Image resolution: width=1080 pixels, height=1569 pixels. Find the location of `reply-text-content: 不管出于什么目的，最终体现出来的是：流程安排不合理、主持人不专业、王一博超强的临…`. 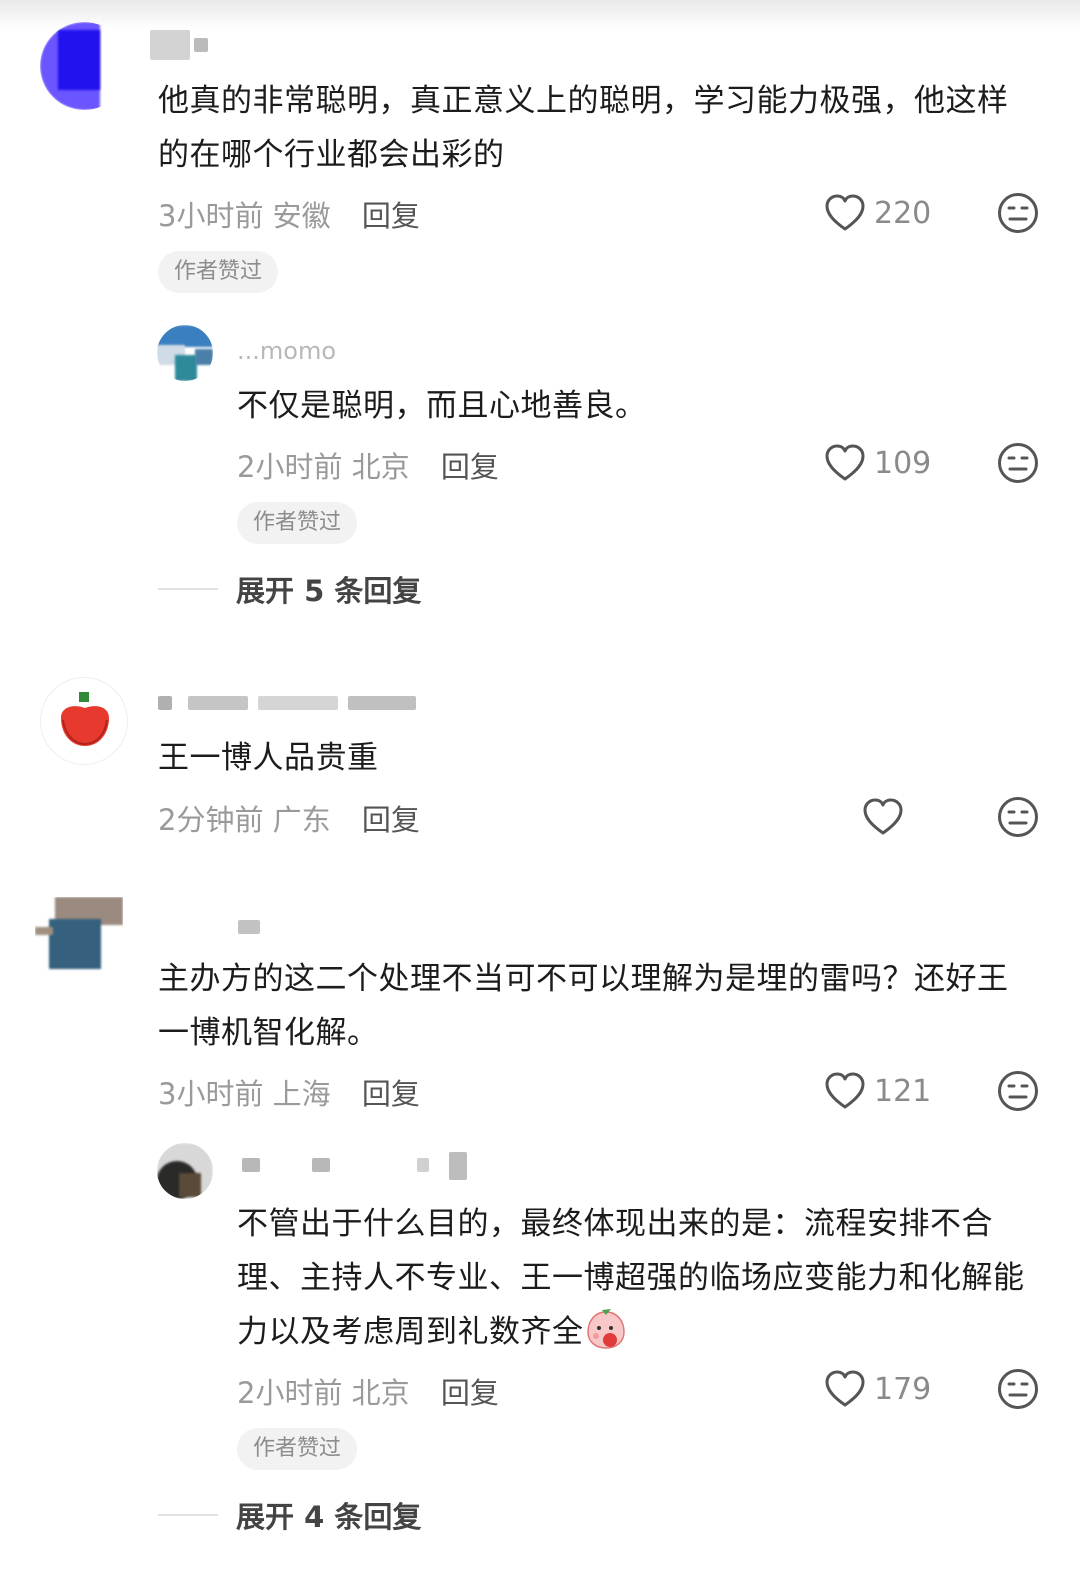

reply-text-content: 不管出于什么目的，最终体现出来的是：流程安排不合理、主持人不专业、王一博超强的临… is located at coordinates (631, 1278).